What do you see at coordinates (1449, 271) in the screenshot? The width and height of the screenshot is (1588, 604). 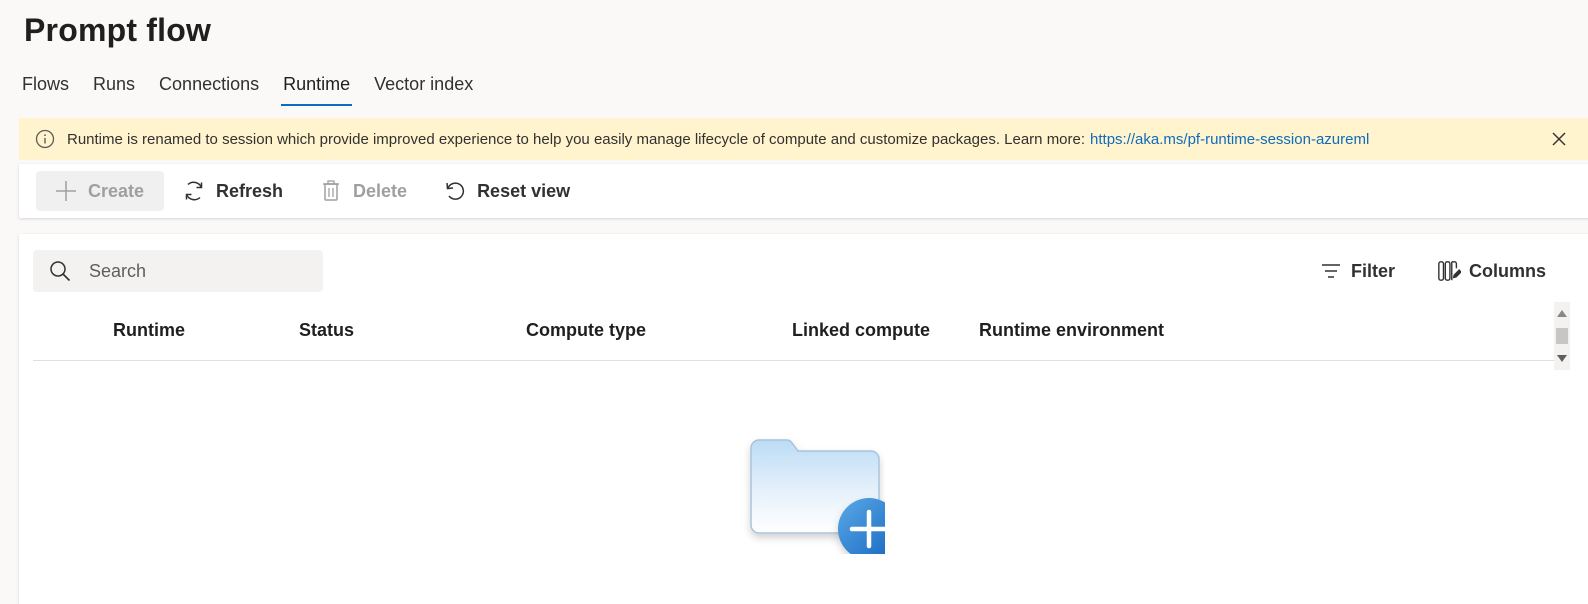 I see `columns-edit-icon` at bounding box center [1449, 271].